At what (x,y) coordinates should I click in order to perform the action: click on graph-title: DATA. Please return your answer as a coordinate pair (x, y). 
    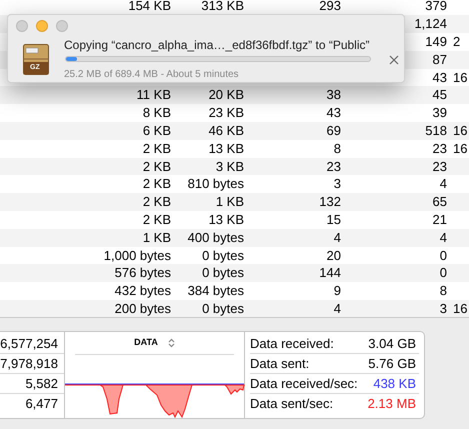
    Looking at the image, I should click on (146, 343).